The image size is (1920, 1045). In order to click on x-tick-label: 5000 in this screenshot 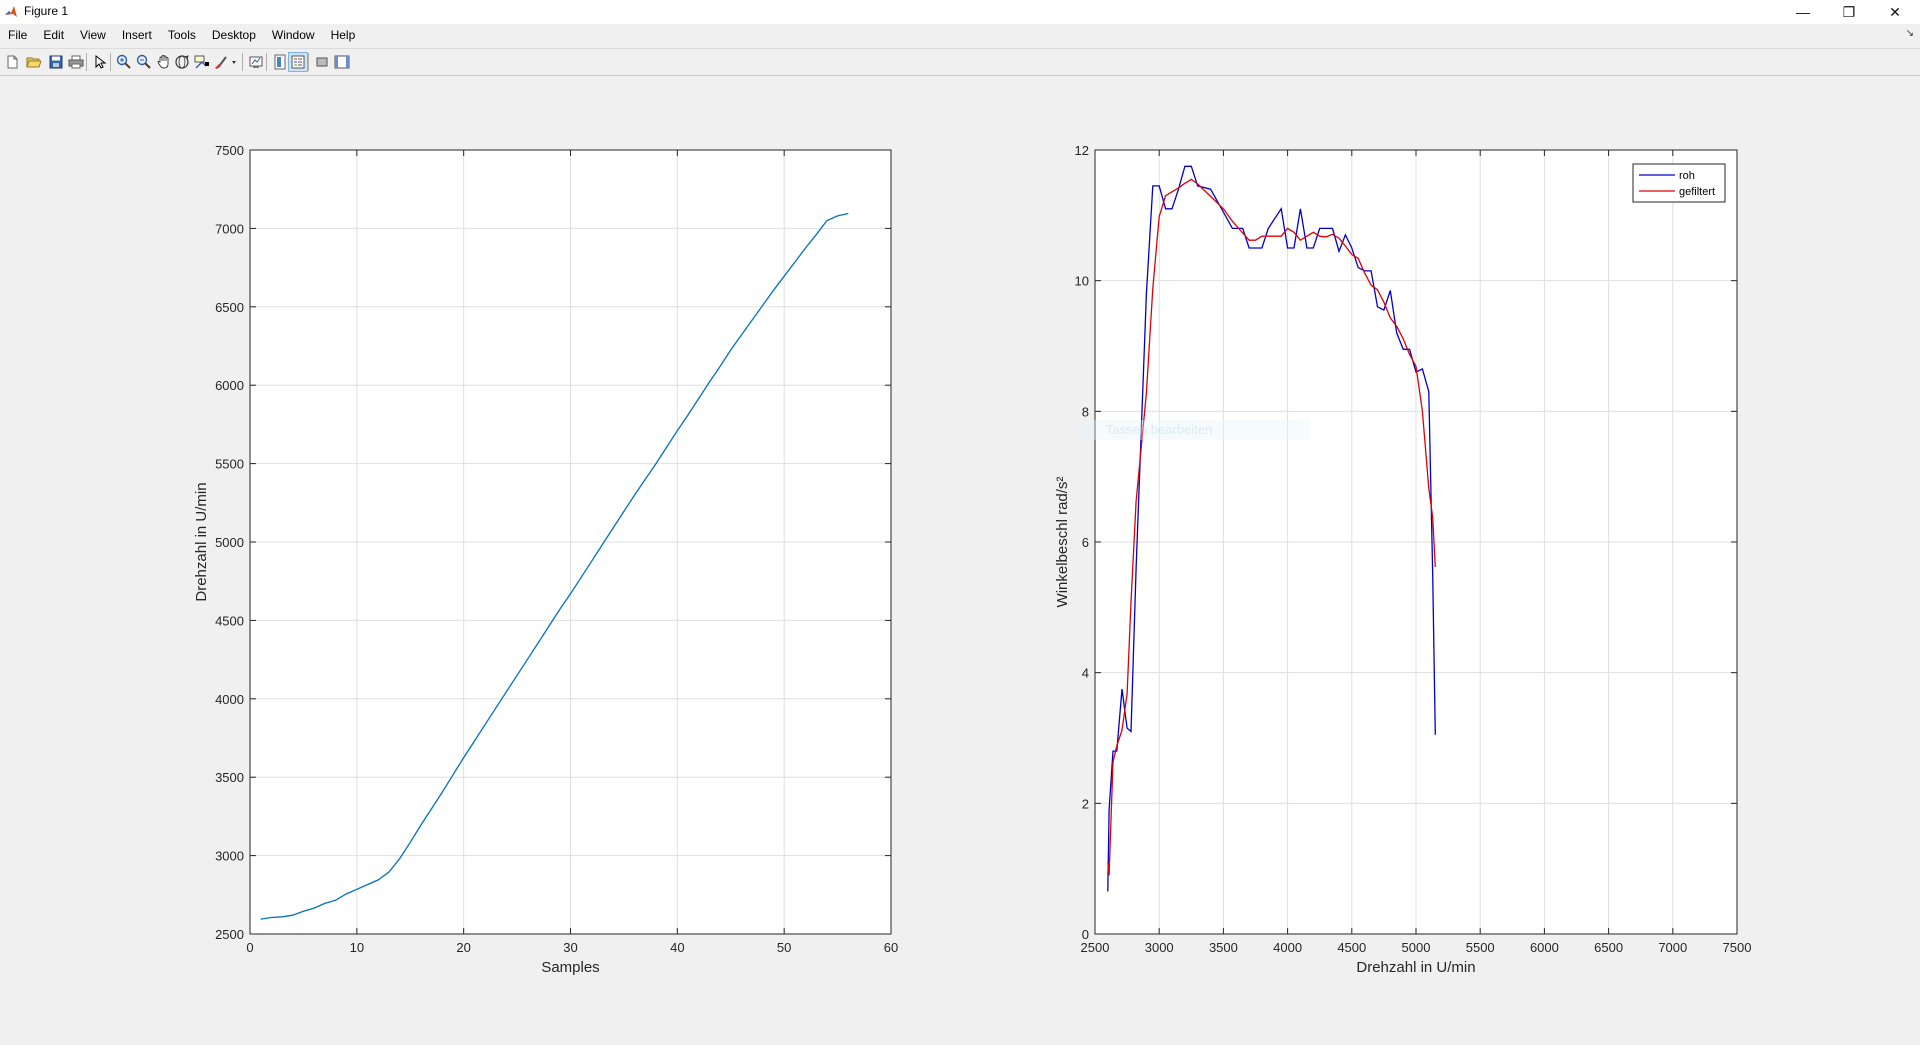, I will do `click(1416, 947)`.